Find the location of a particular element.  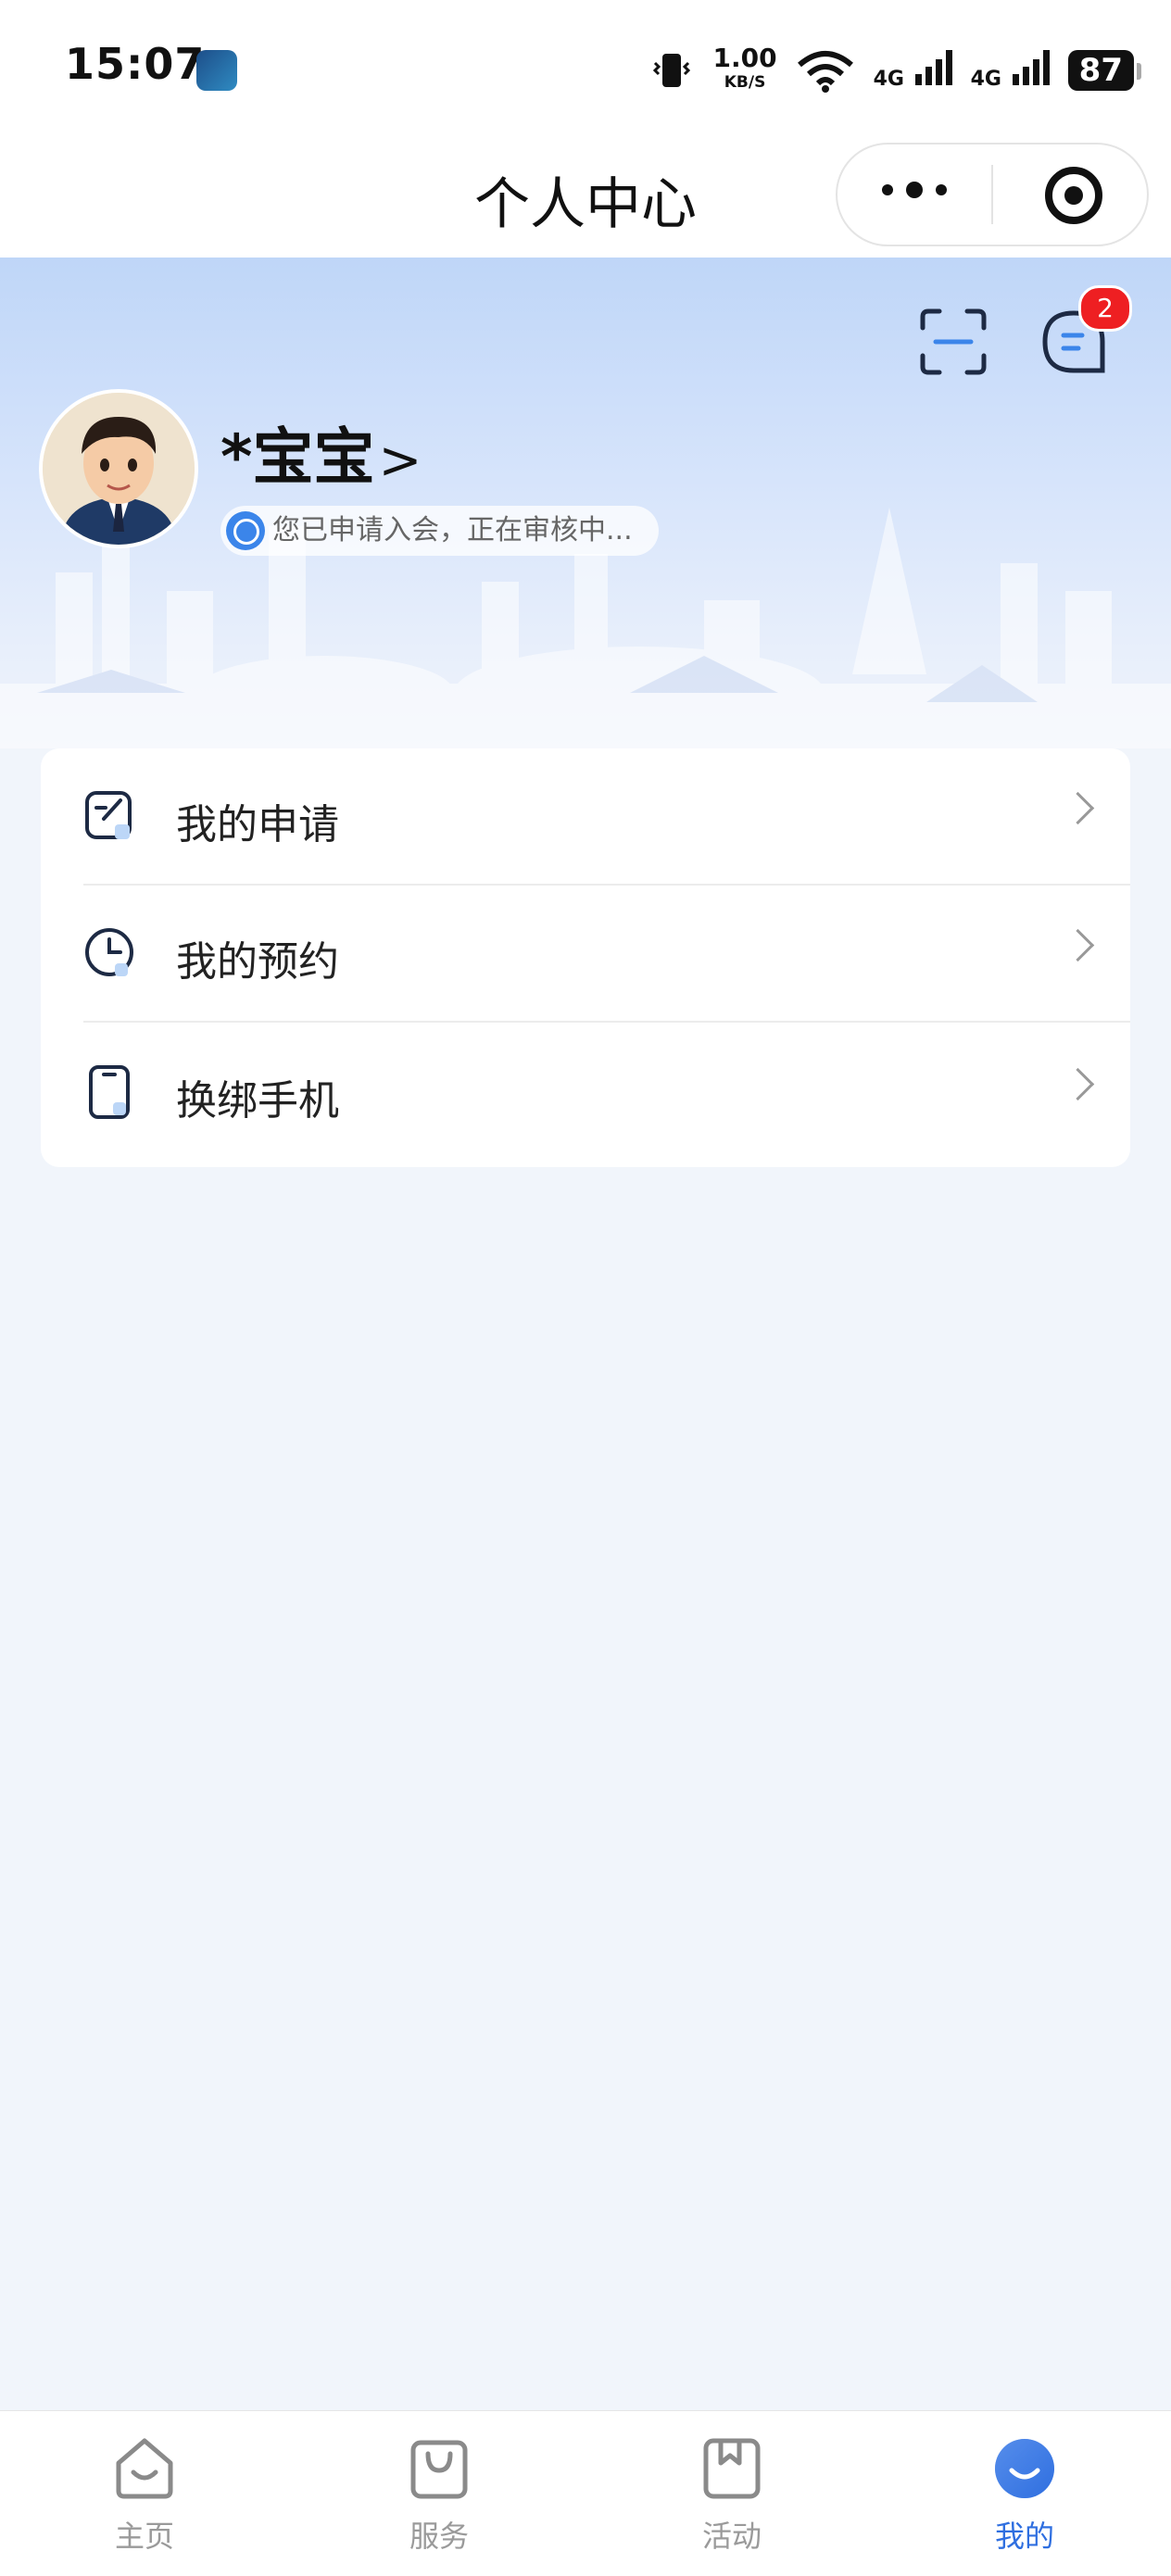

battery-icon: 87 is located at coordinates (1105, 70).